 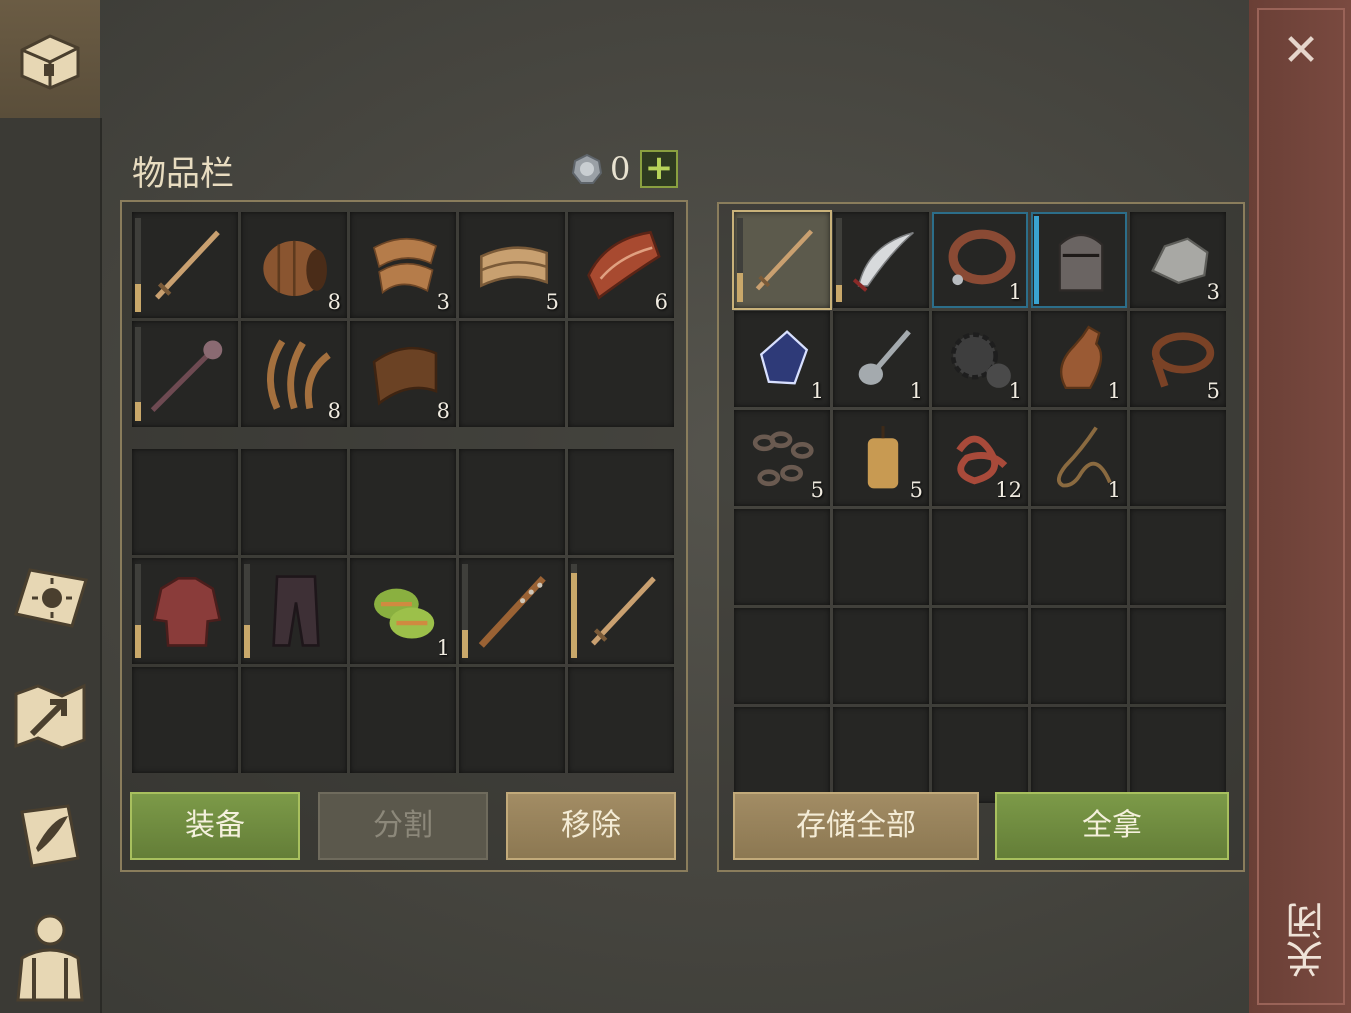 What do you see at coordinates (659, 169) in the screenshot?
I see `add-currency-button: +` at bounding box center [659, 169].